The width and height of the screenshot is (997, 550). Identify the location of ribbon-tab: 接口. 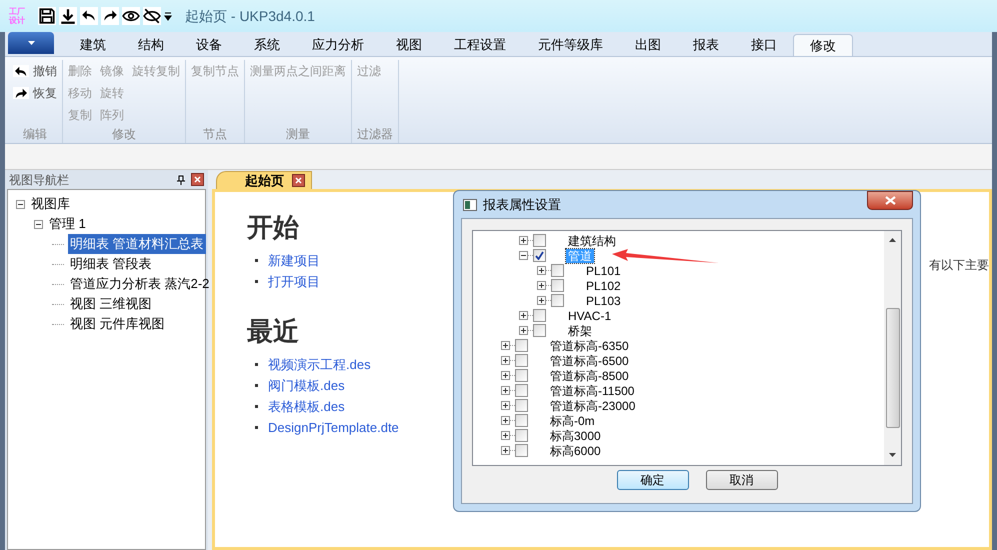
(764, 45).